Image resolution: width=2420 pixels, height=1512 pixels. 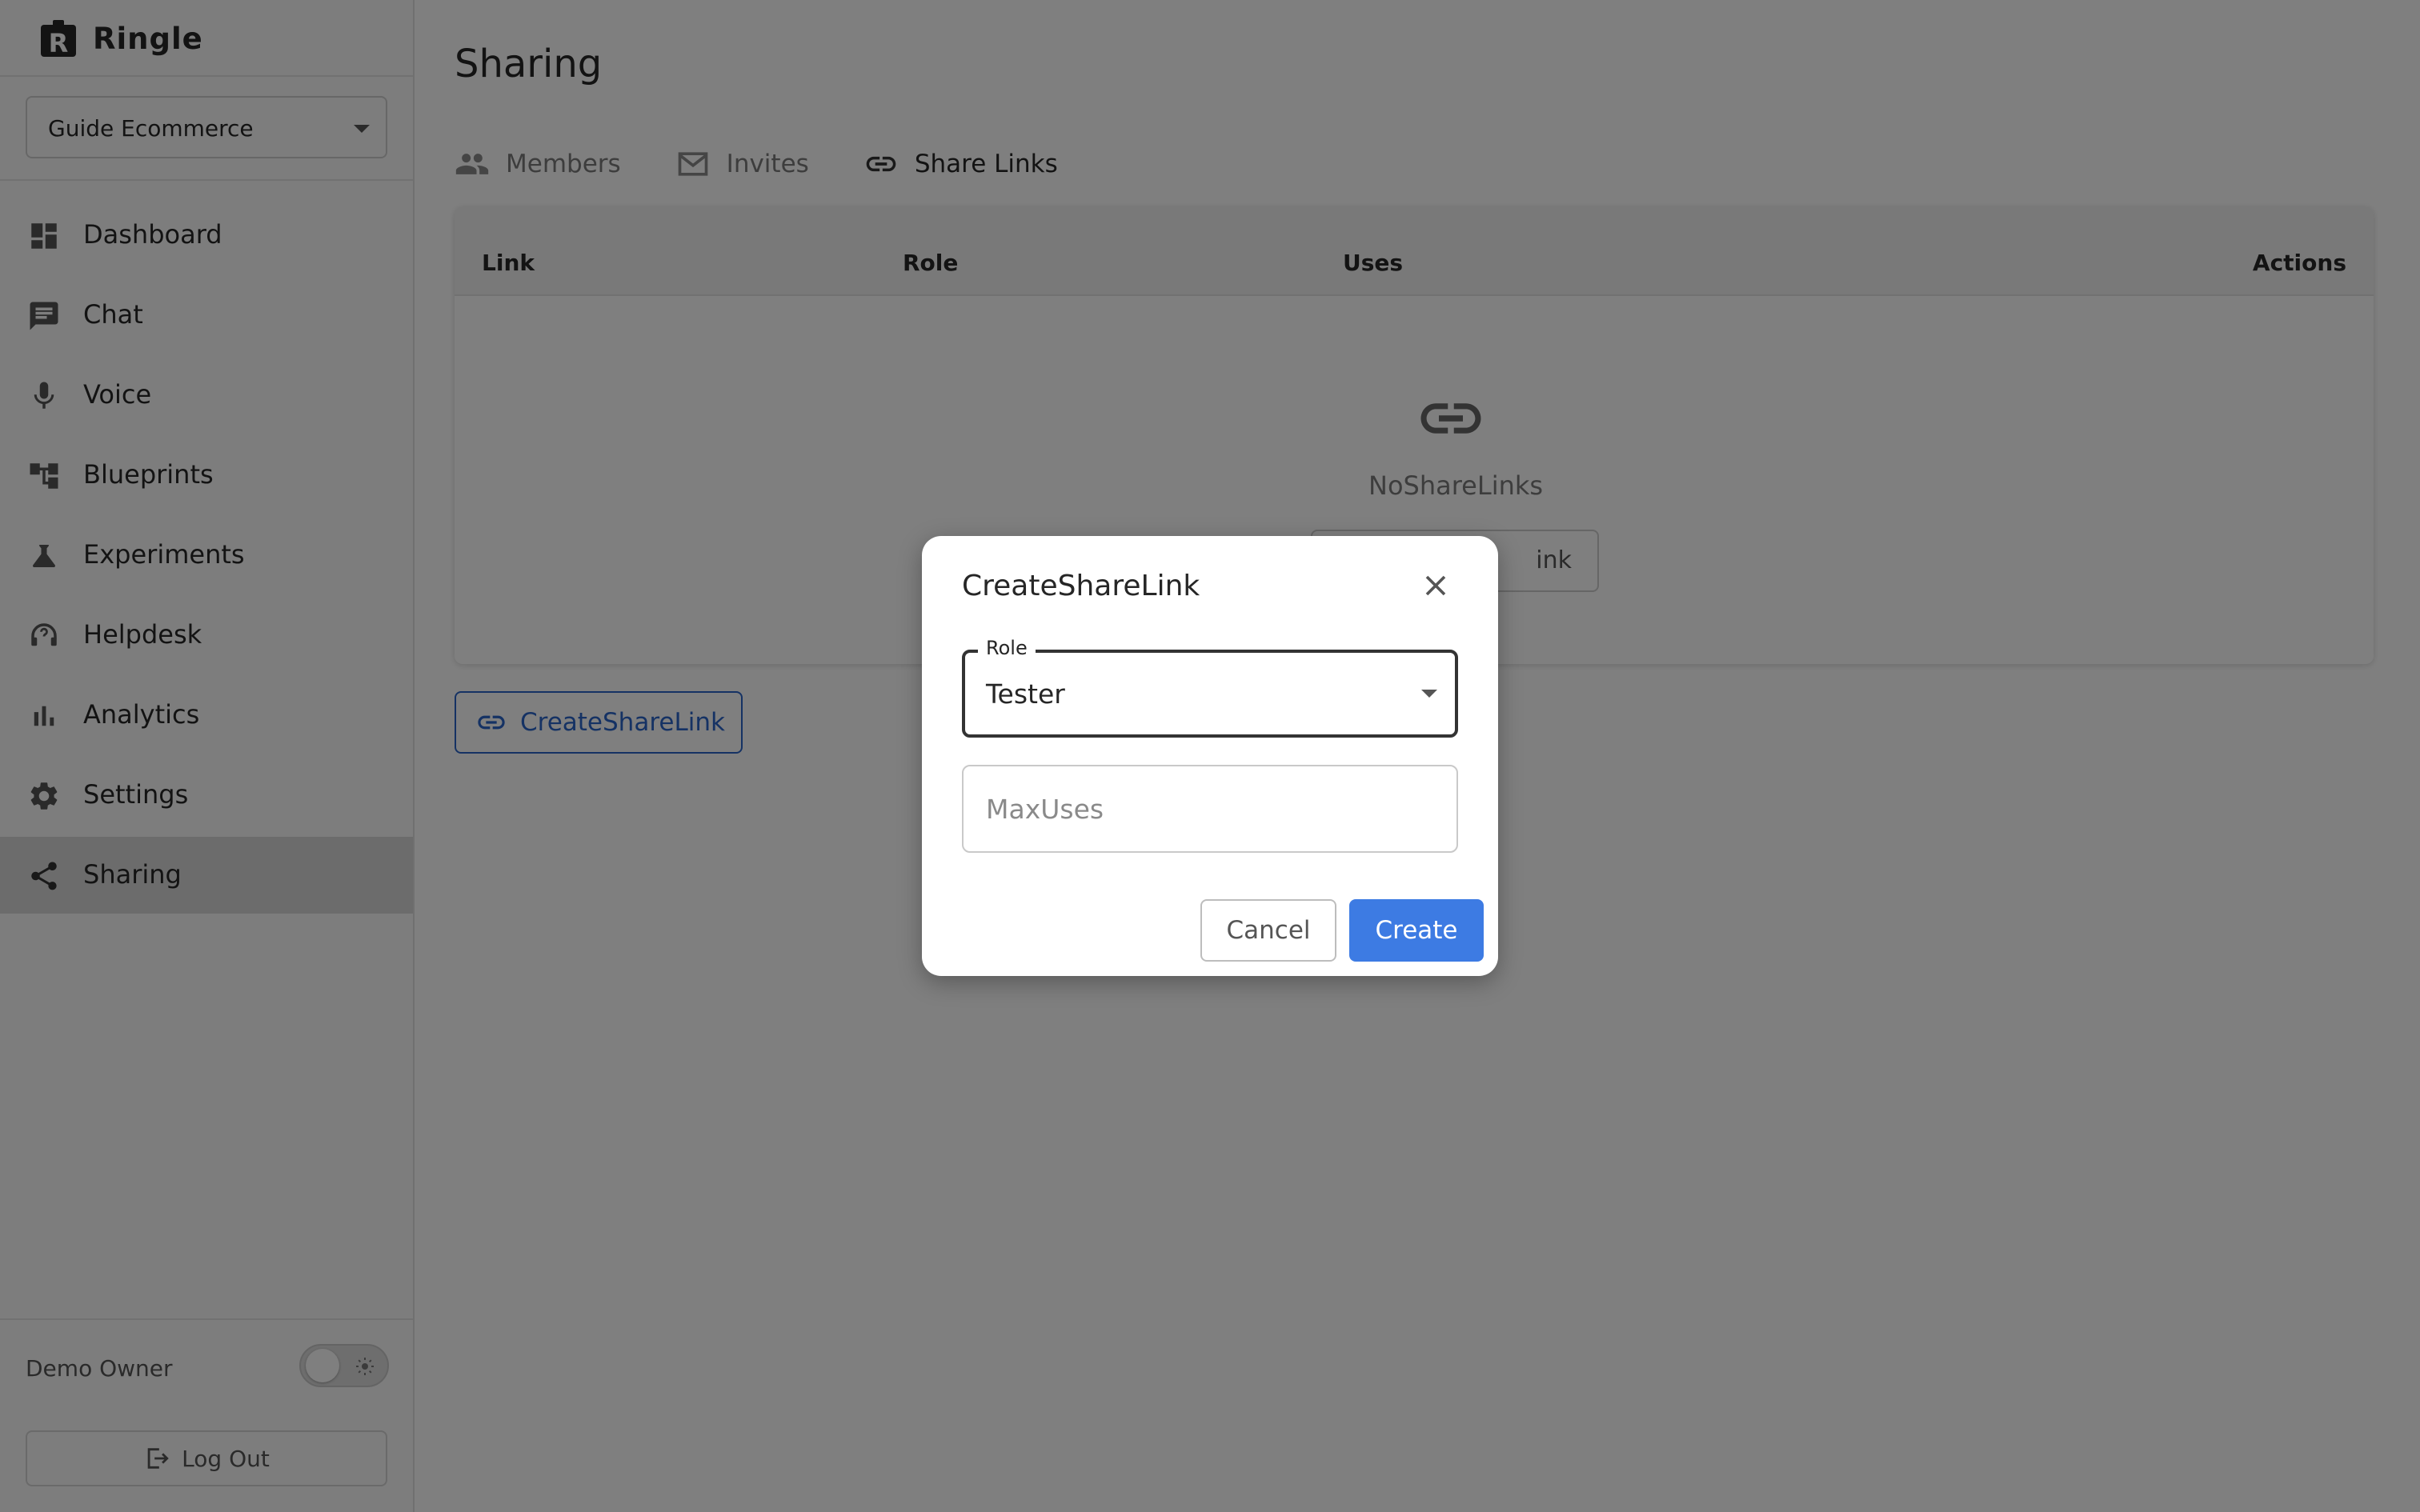 I want to click on create-button: Create, so click(x=1416, y=930).